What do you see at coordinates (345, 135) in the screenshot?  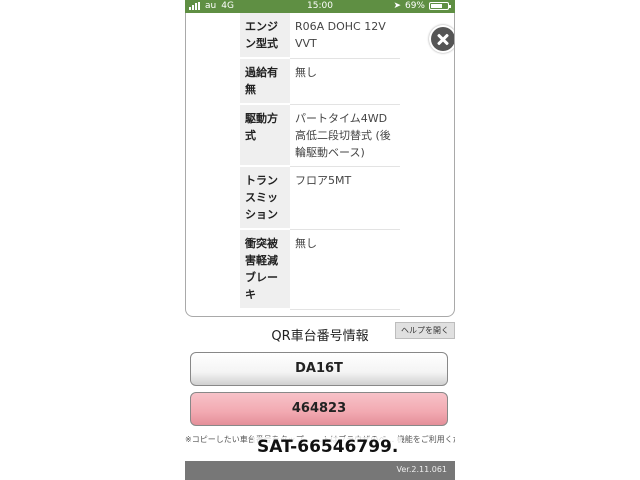 I see `spec-value: パートタイム4WD 高低二段切替式 (後輪駆動ベース)` at bounding box center [345, 135].